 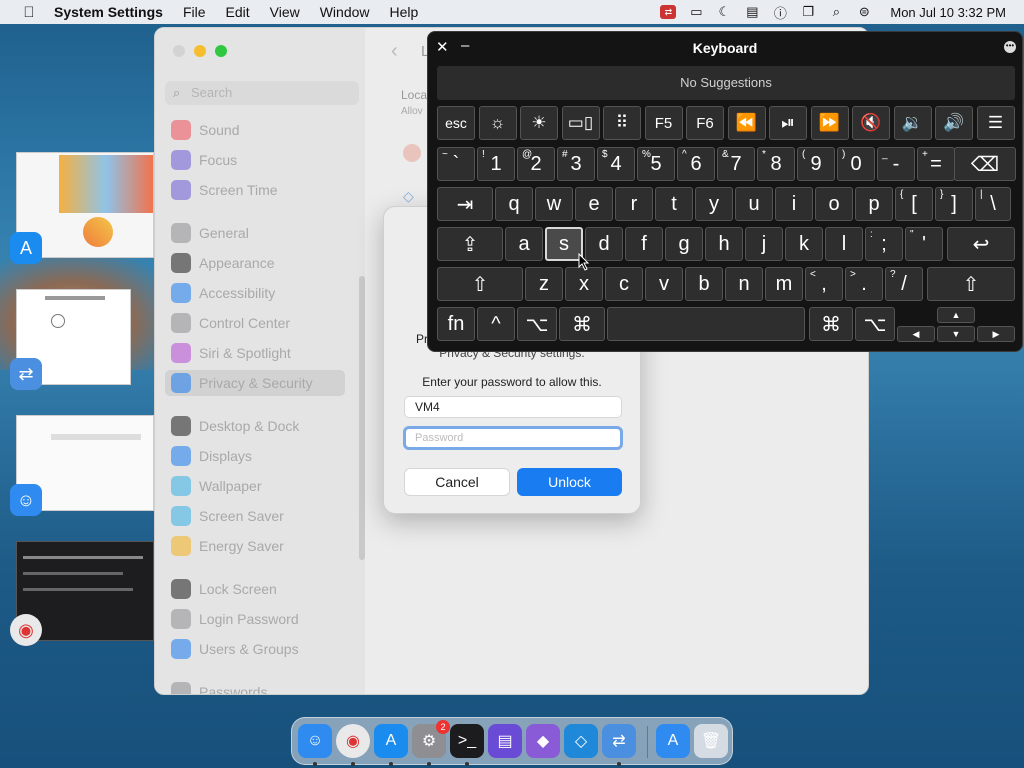 What do you see at coordinates (539, 123) in the screenshot?
I see `brightness-up-icon: ☀` at bounding box center [539, 123].